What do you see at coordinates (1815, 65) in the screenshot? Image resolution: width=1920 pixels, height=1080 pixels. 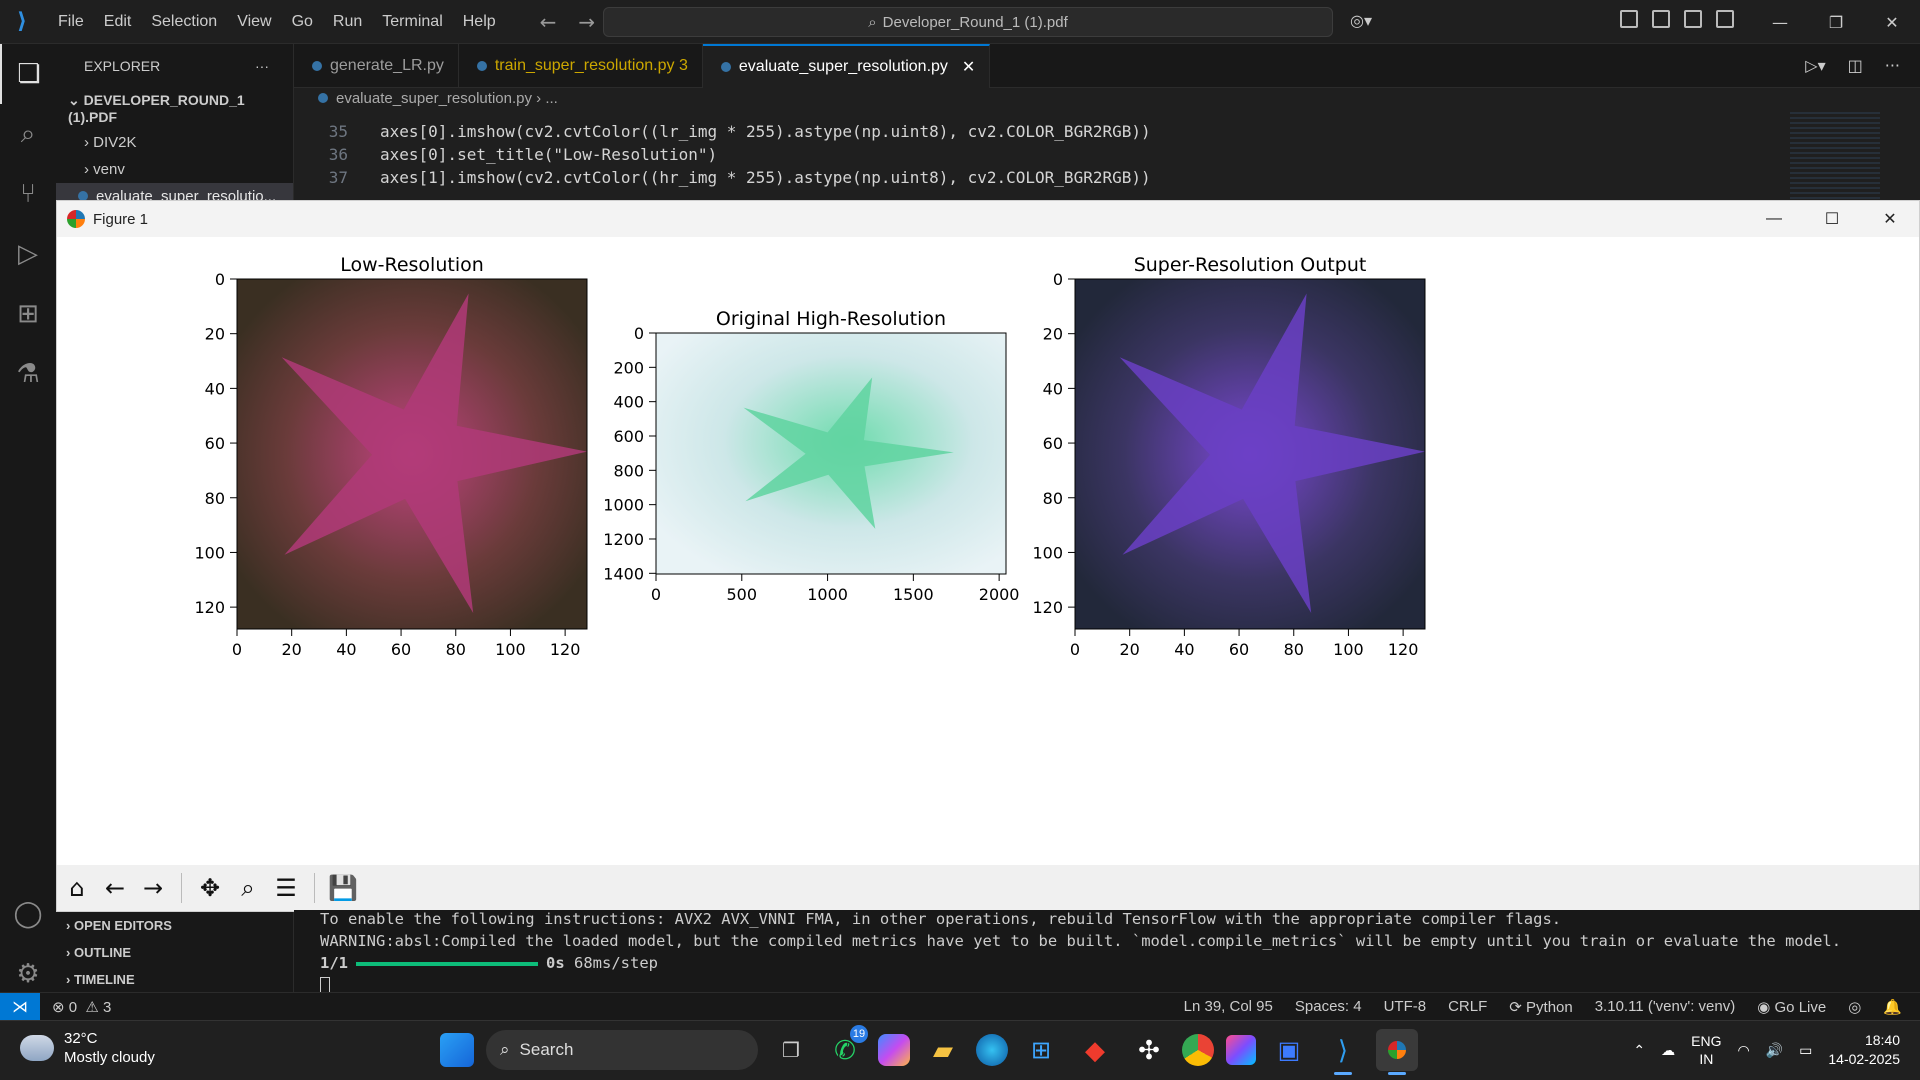 I see `run-icon: ▷▾` at bounding box center [1815, 65].